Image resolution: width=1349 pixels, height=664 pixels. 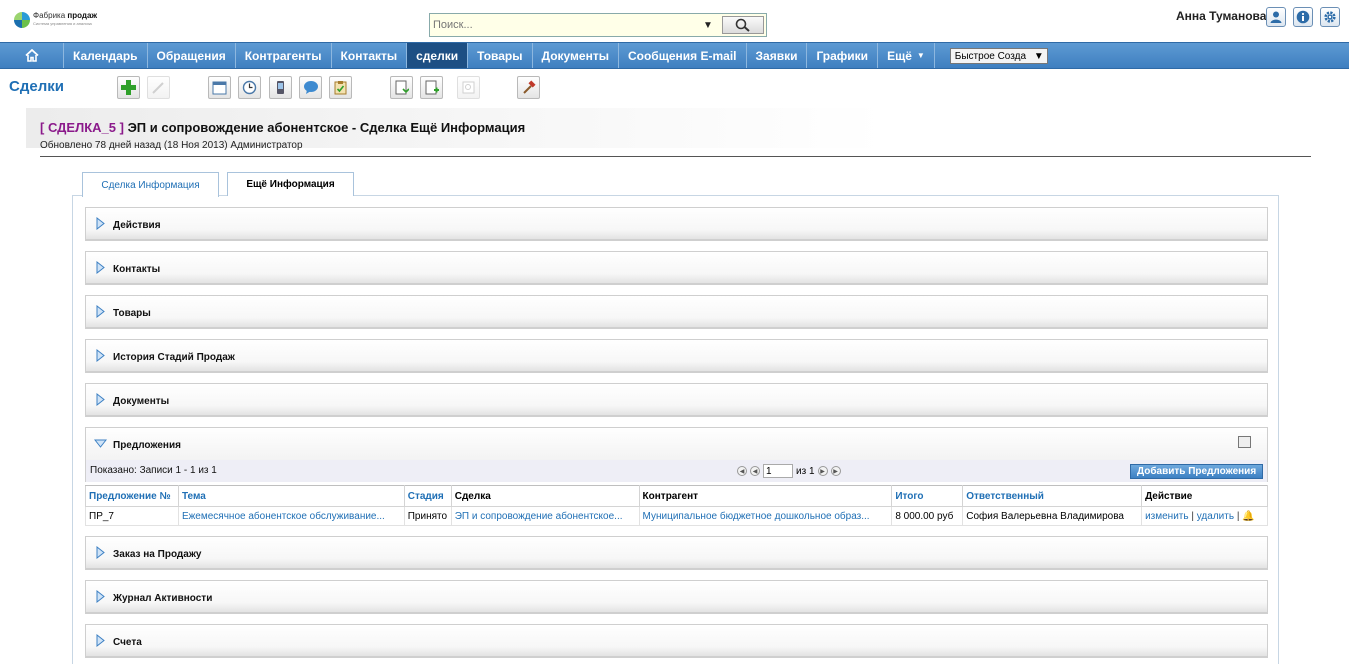 I want to click on page-number-input, so click(x=778, y=471).